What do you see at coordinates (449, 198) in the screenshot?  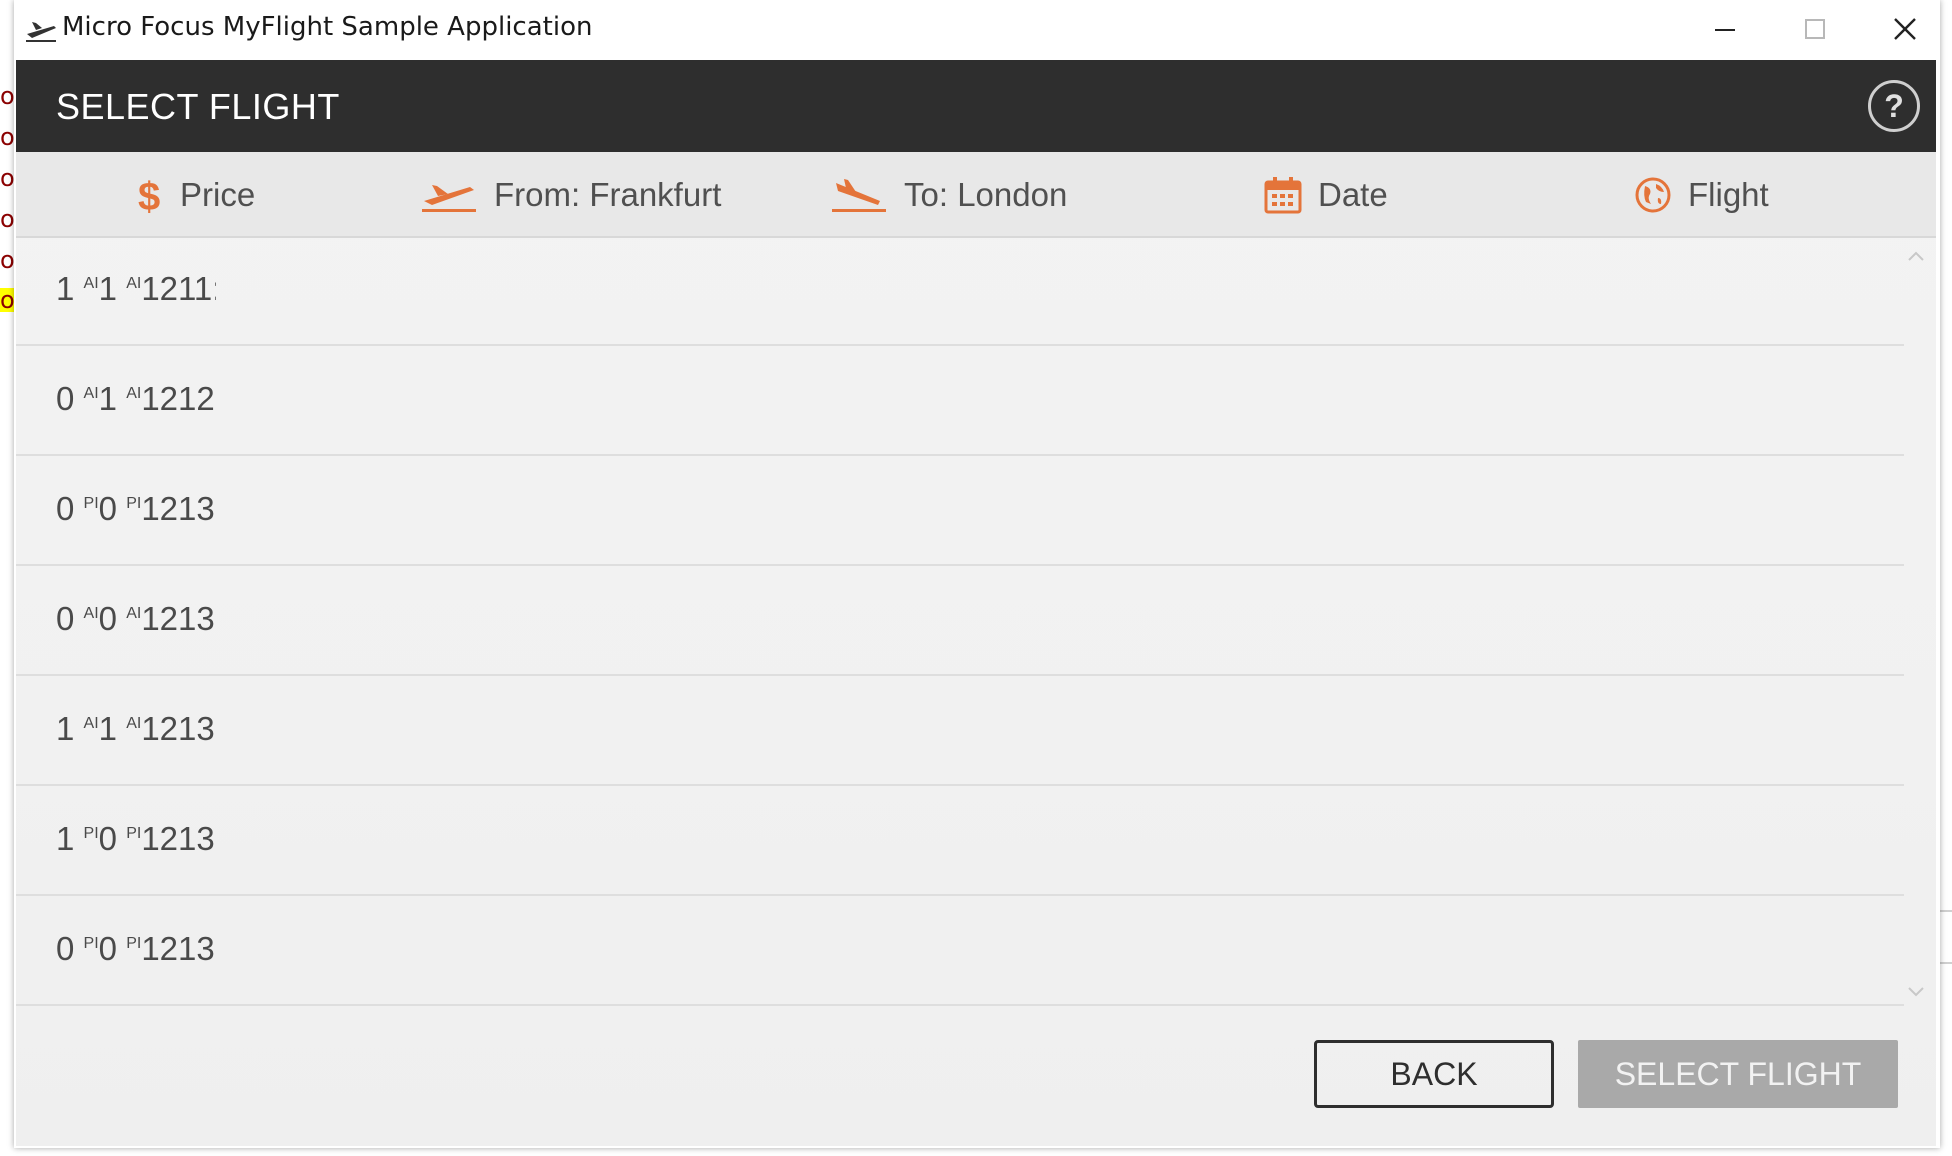 I see `takeoff-icon` at bounding box center [449, 198].